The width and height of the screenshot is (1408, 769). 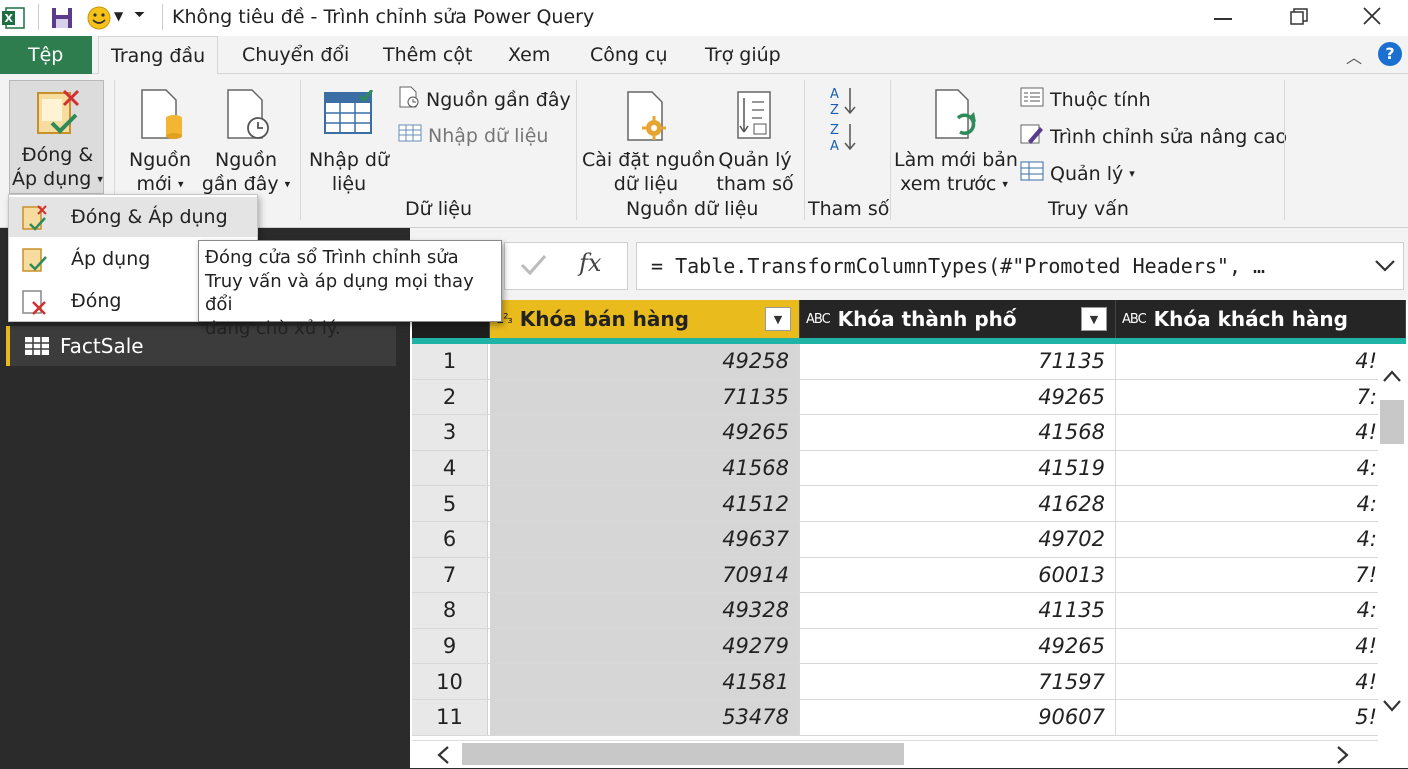 What do you see at coordinates (473, 135) in the screenshot?
I see `enter-data-small-button: Nhập dữ liệu` at bounding box center [473, 135].